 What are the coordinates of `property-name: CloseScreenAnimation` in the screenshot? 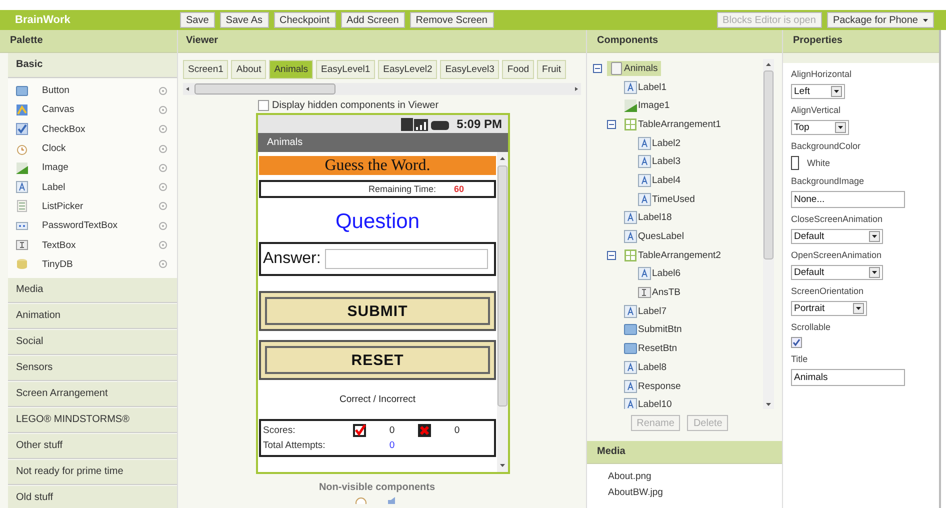 It's located at (837, 220).